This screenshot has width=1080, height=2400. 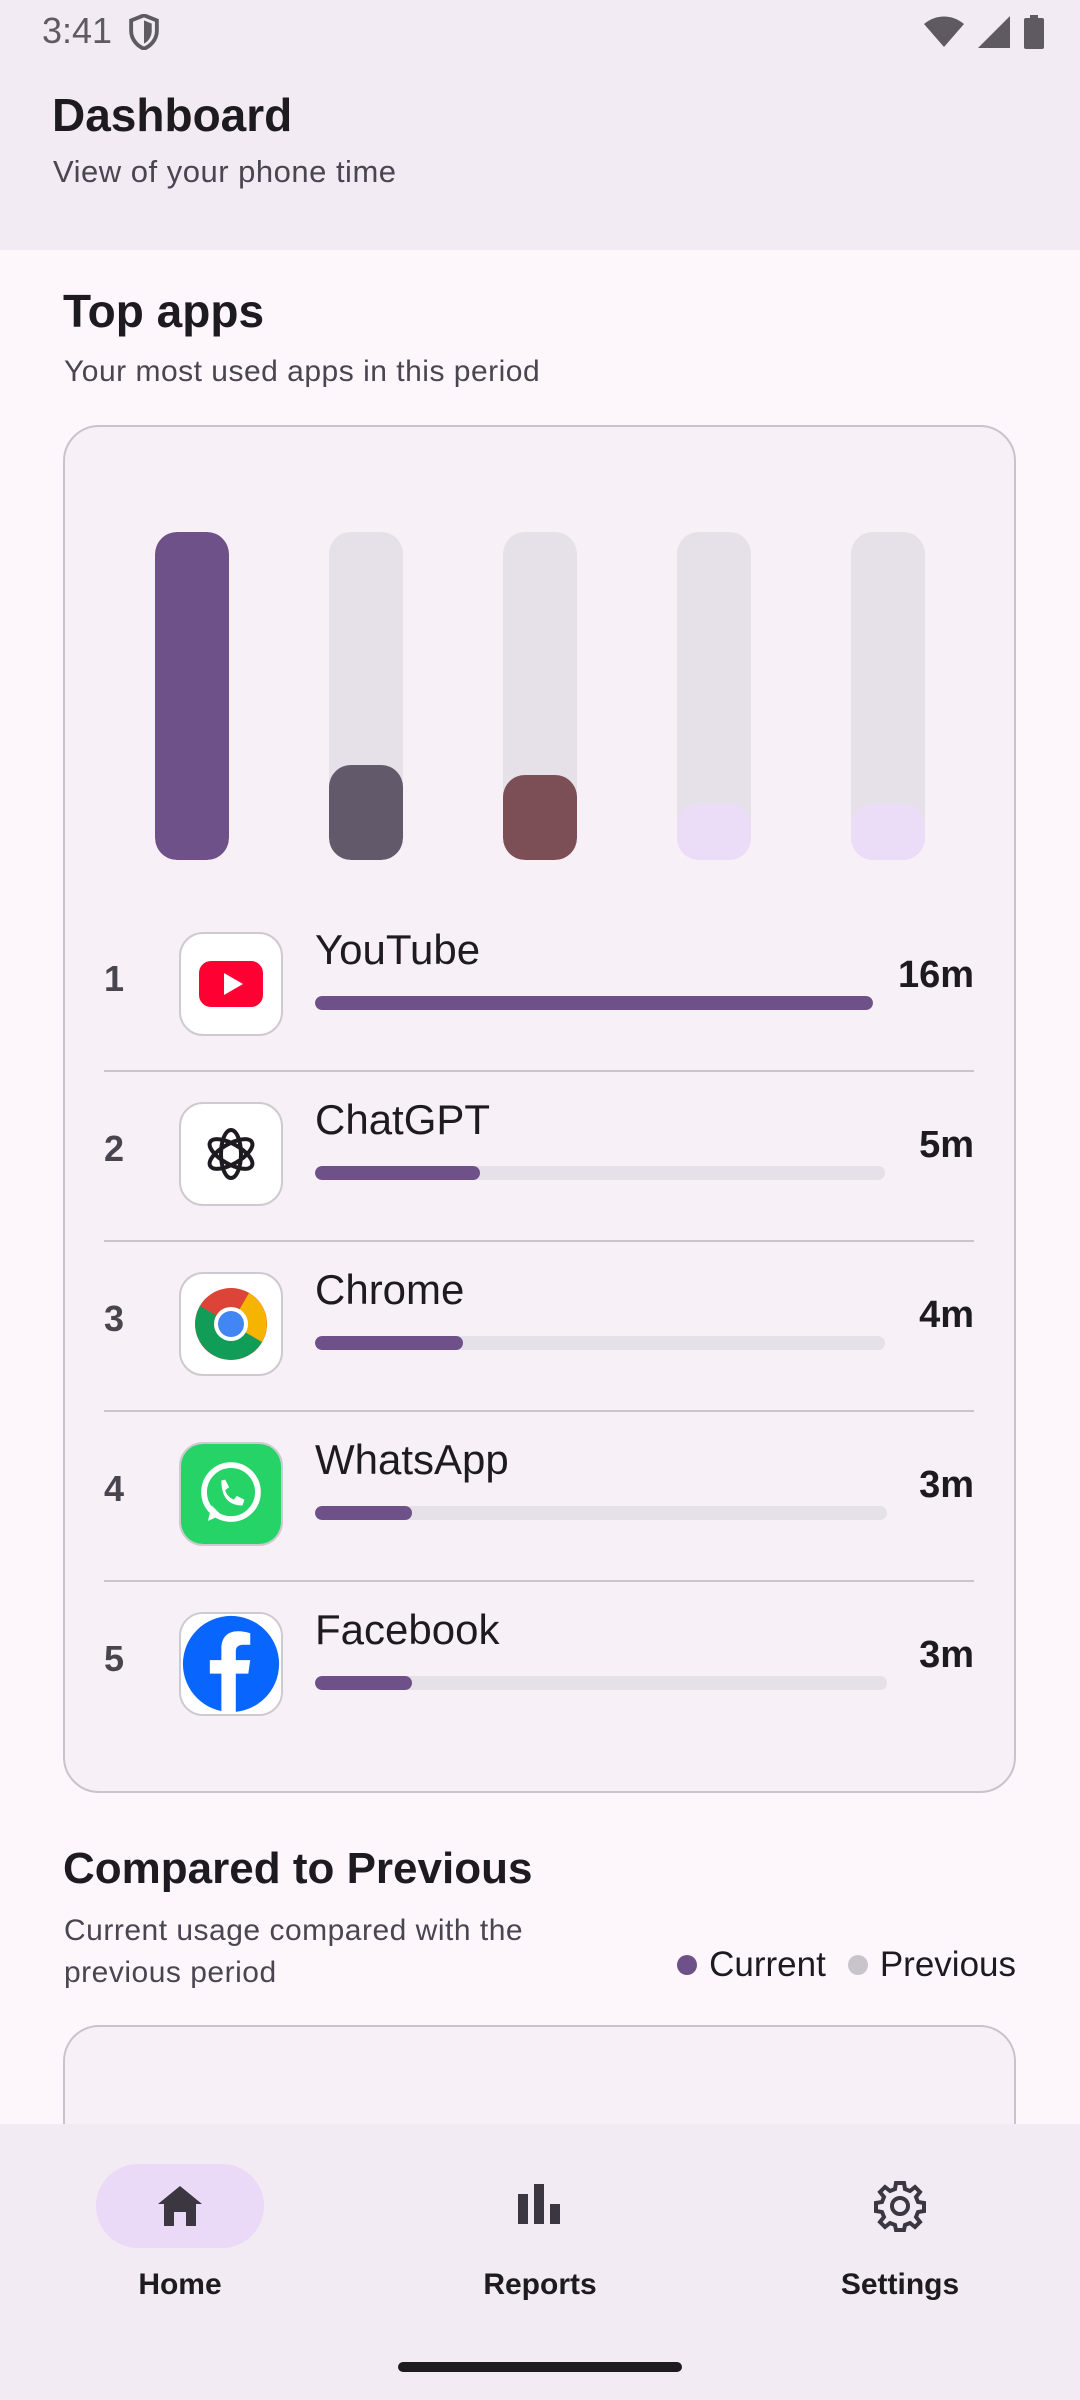 I want to click on app-usage-time: 16m, so click(x=935, y=975).